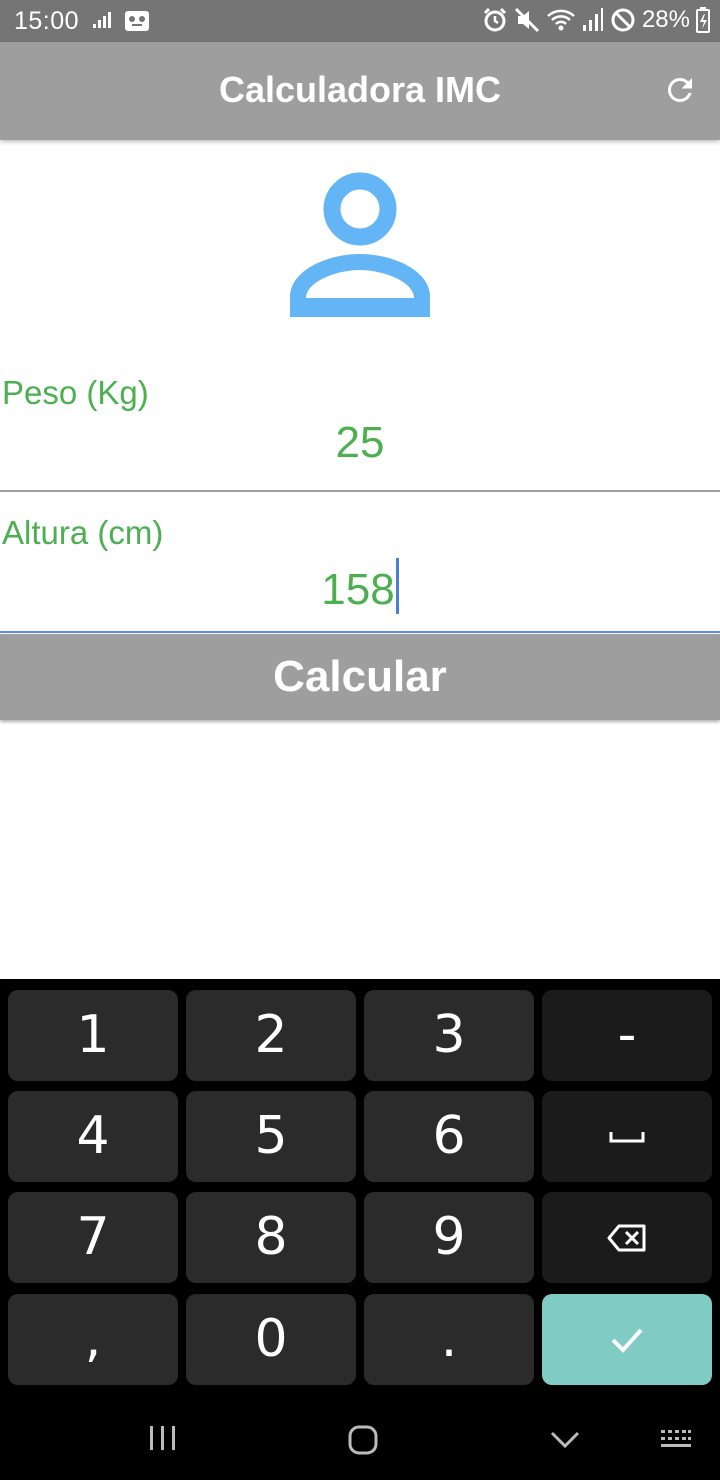  Describe the element at coordinates (93, 1035) in the screenshot. I see `key-1: 1` at that location.